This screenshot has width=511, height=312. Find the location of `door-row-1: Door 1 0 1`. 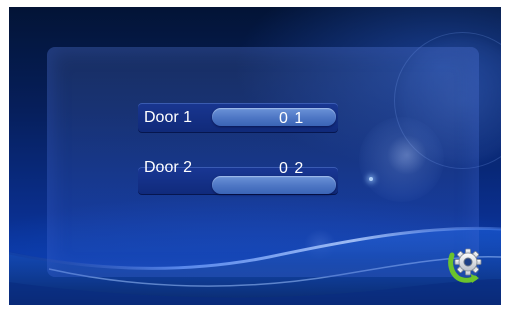

door-row-1: Door 1 0 1 is located at coordinates (238, 118).